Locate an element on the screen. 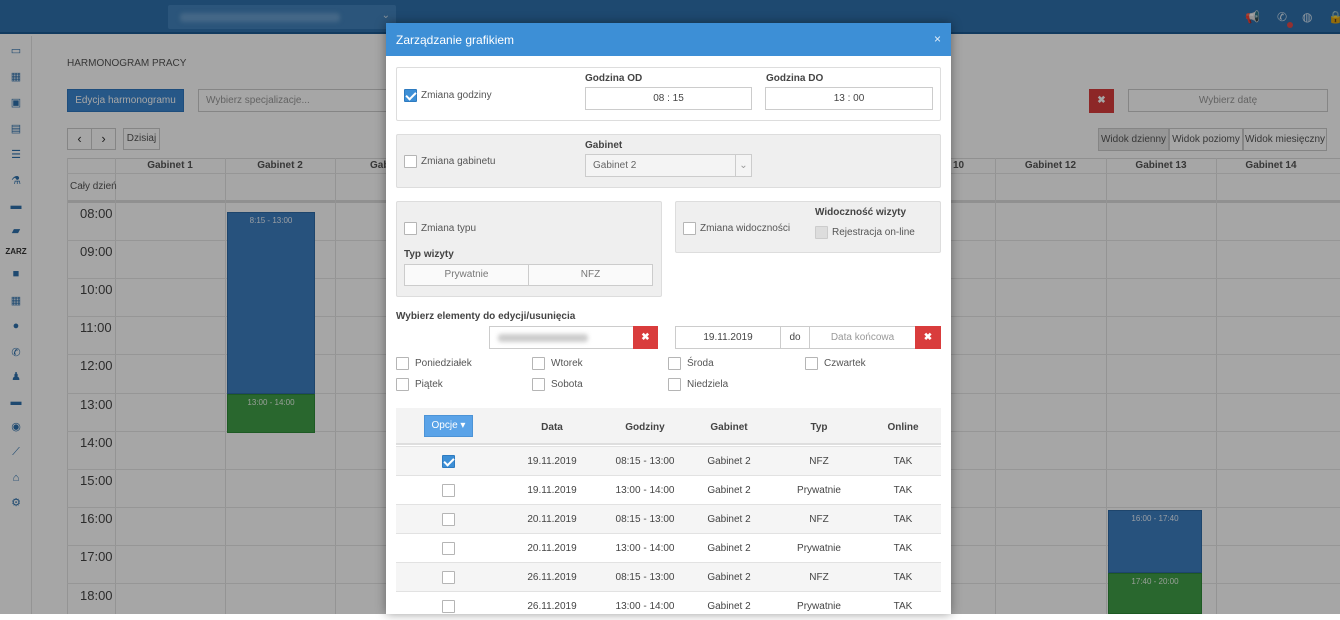  day-label: Piątek is located at coordinates (429, 384).